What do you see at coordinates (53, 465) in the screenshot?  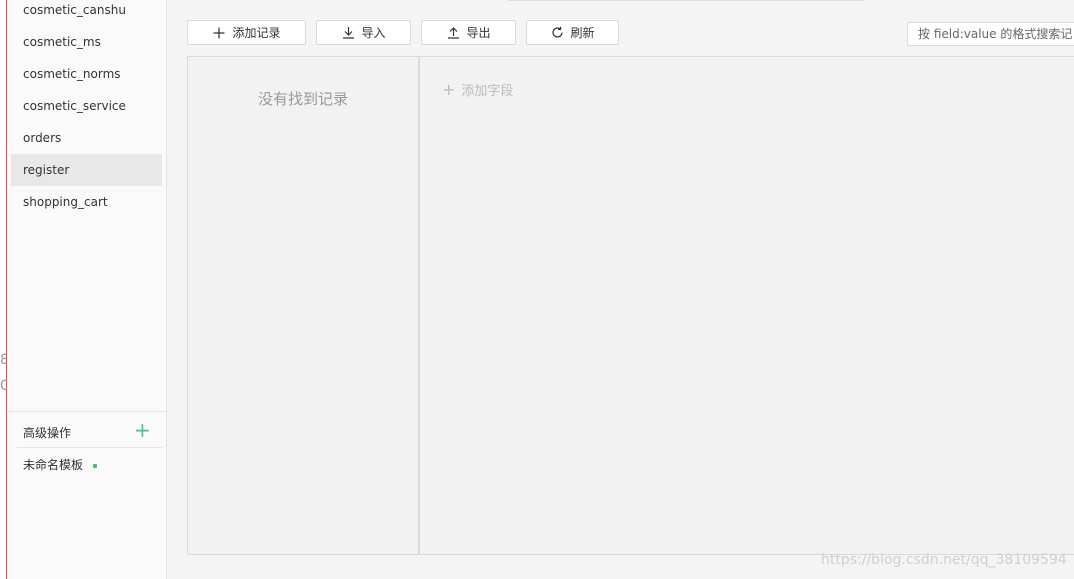 I see `template-label: 未命名模板` at bounding box center [53, 465].